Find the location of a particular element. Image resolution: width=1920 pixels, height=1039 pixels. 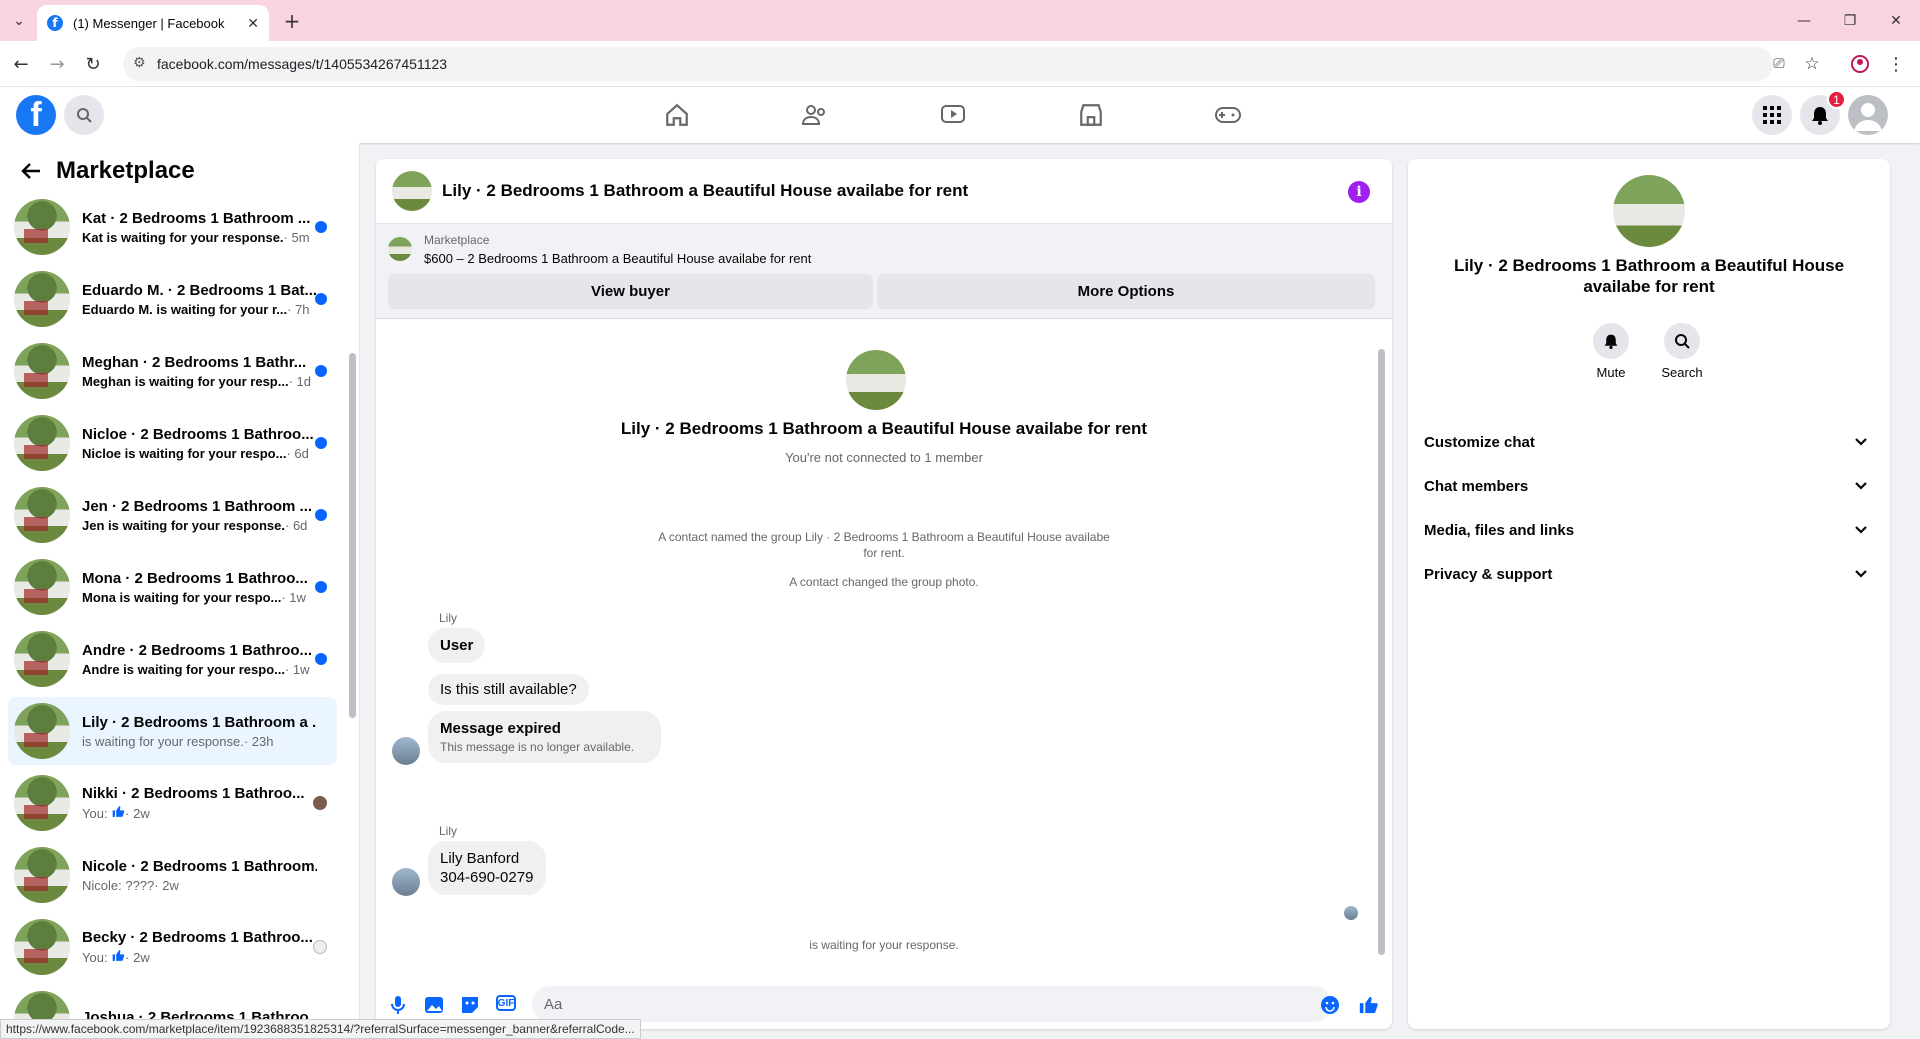

back-icon: ← is located at coordinates (21, 64).